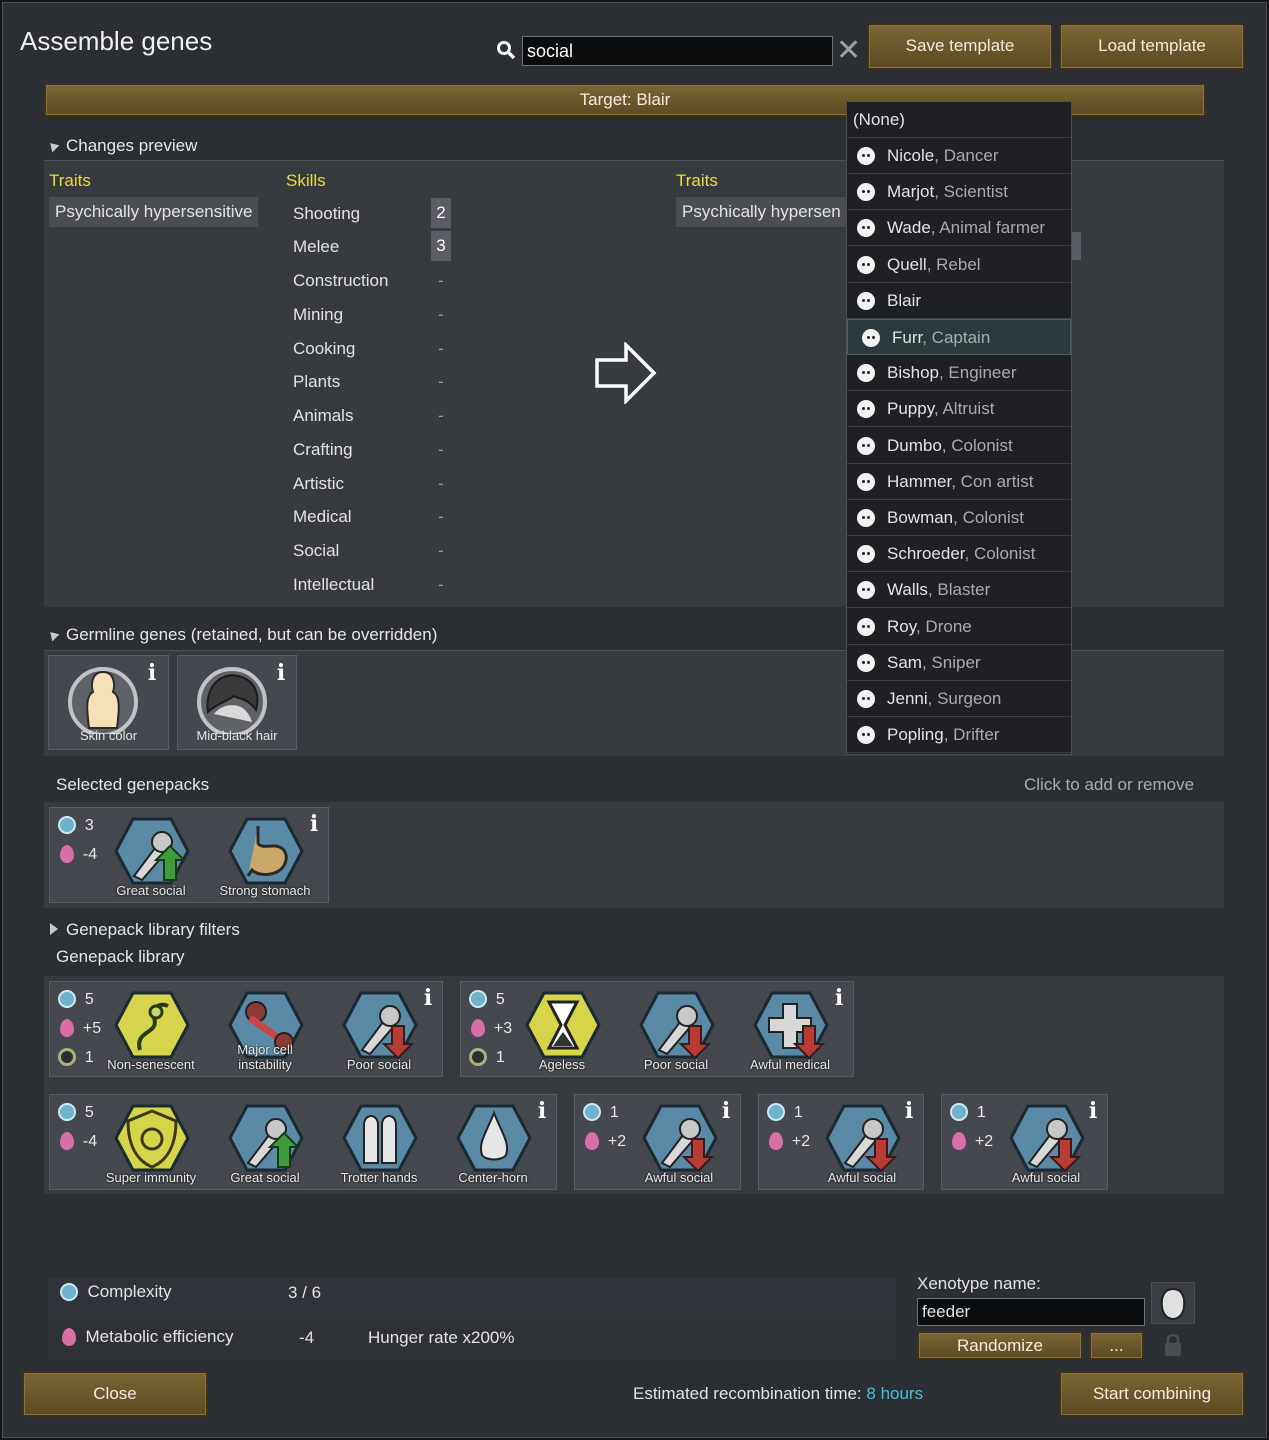 Image resolution: width=1269 pixels, height=1440 pixels. I want to click on selected-genepacks-header: Selected genepacks, so click(133, 784).